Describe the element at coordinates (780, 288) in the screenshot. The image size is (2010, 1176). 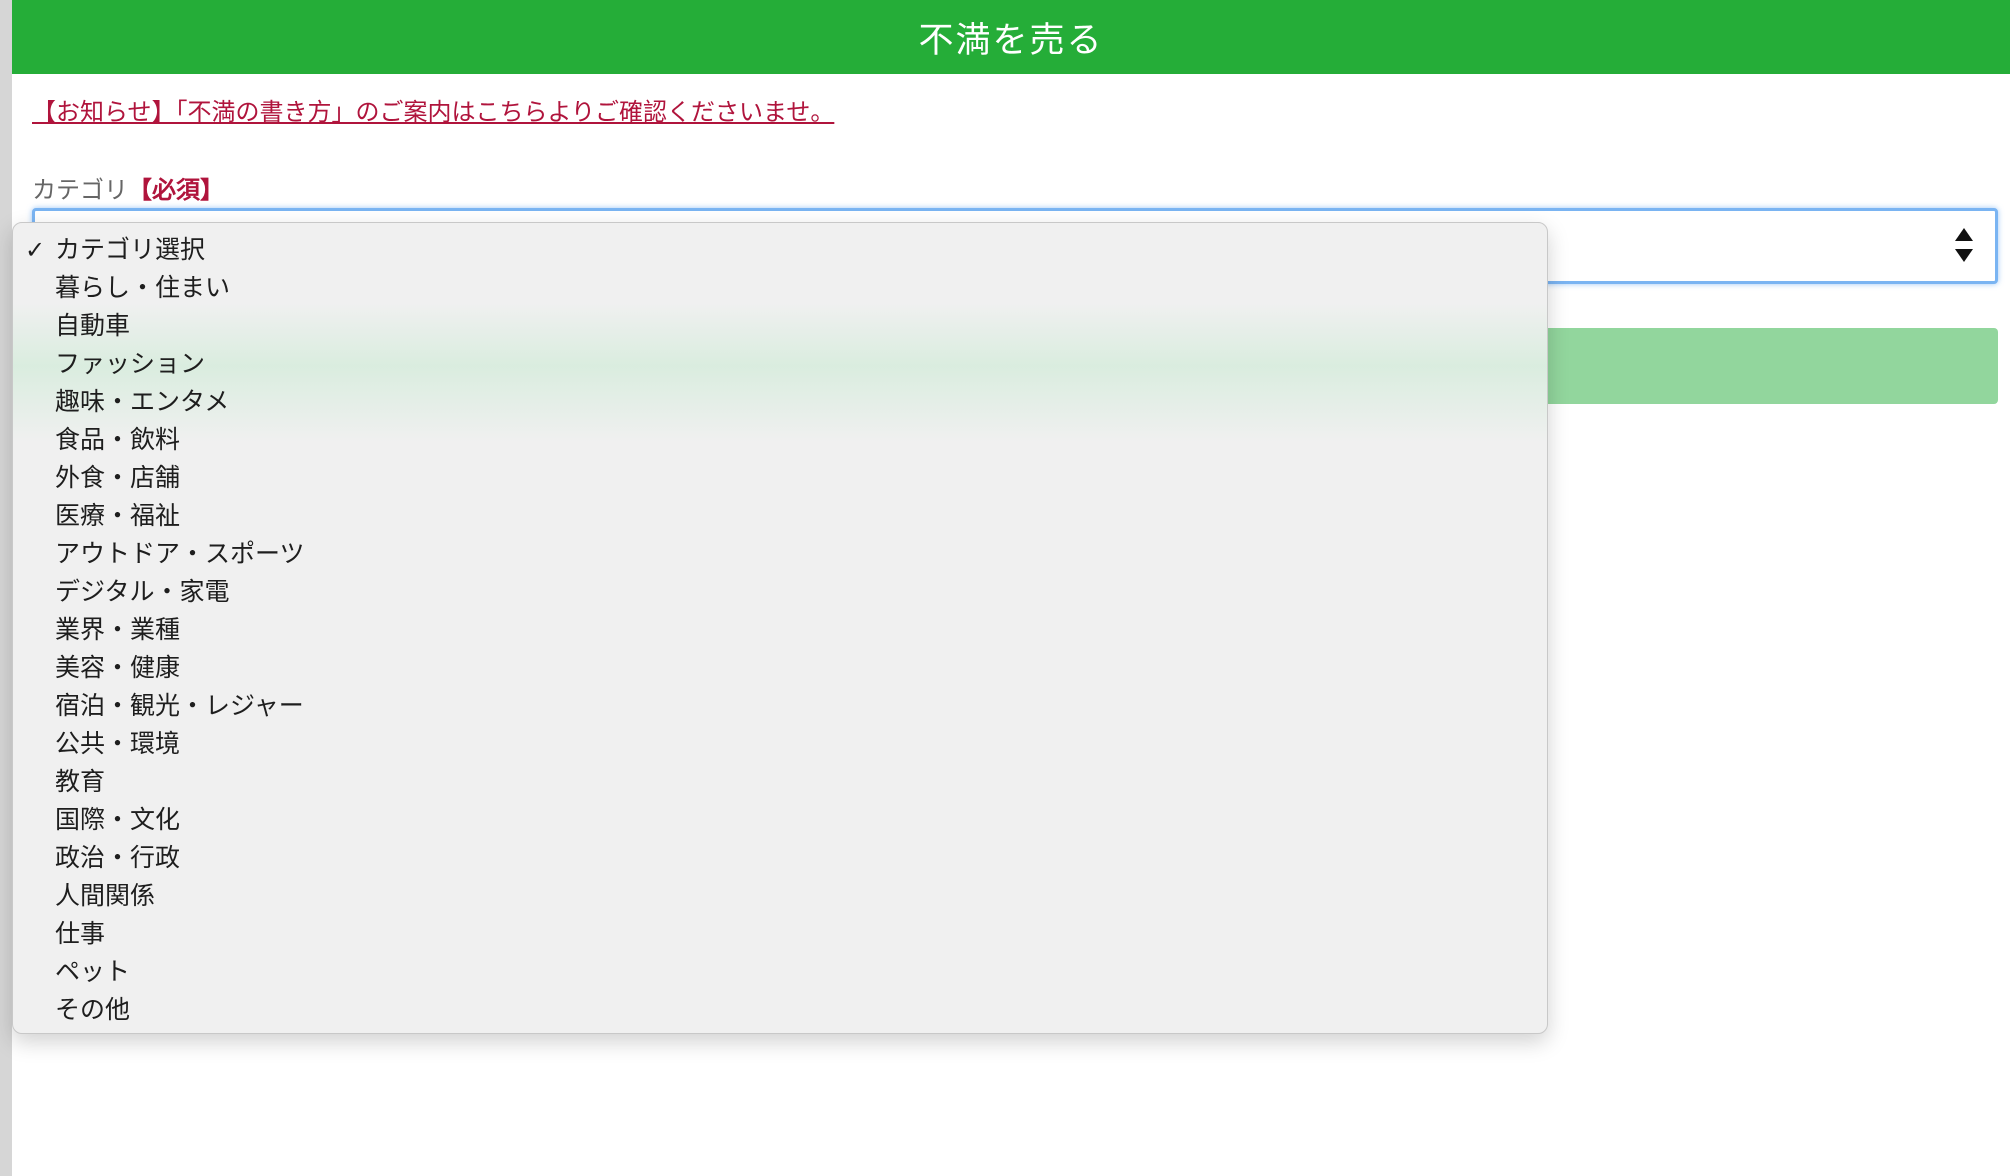
I see `category-option: 暮らし・住まい` at that location.